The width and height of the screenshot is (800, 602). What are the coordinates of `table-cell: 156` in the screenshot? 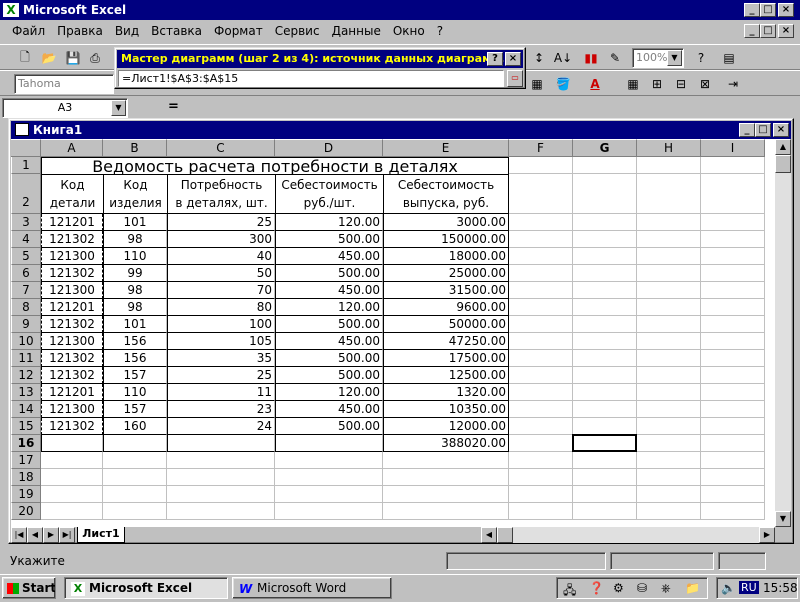 It's located at (135, 341).